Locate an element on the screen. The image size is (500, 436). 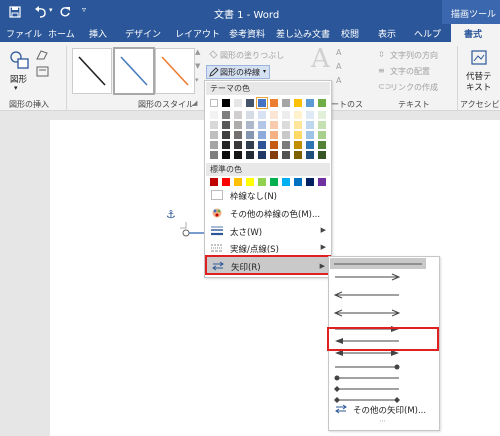
arrow-option-none-highlighted is located at coordinates (378, 263).